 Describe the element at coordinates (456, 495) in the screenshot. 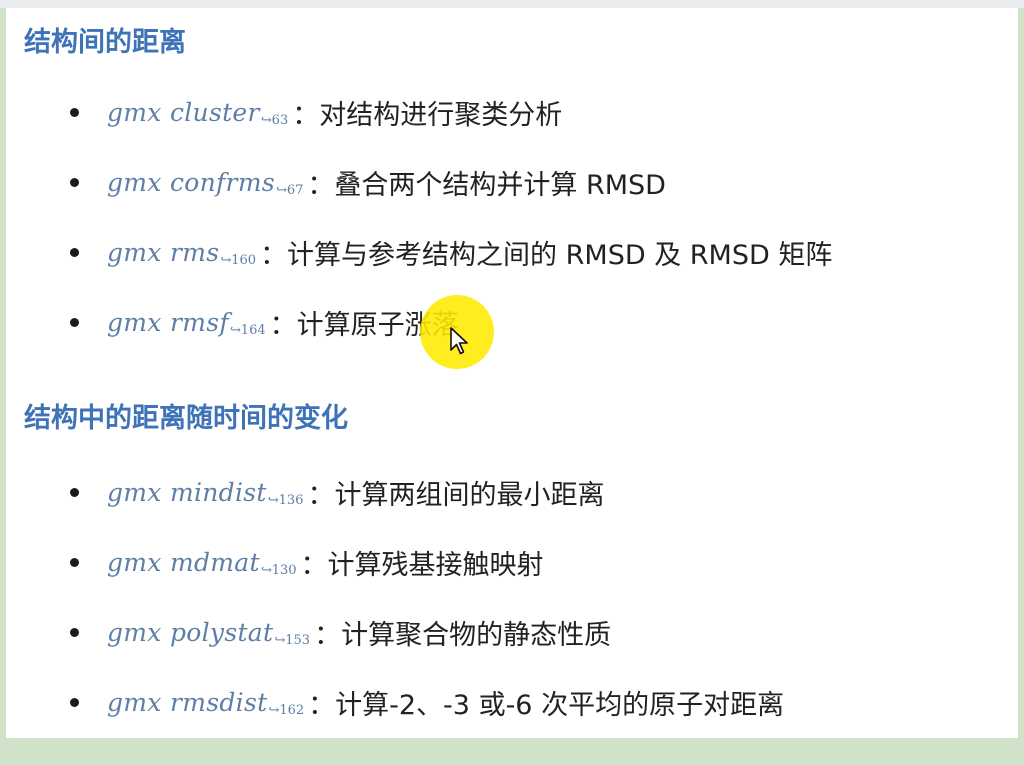

I see `command-description: ：计算两组间的最小距离` at that location.